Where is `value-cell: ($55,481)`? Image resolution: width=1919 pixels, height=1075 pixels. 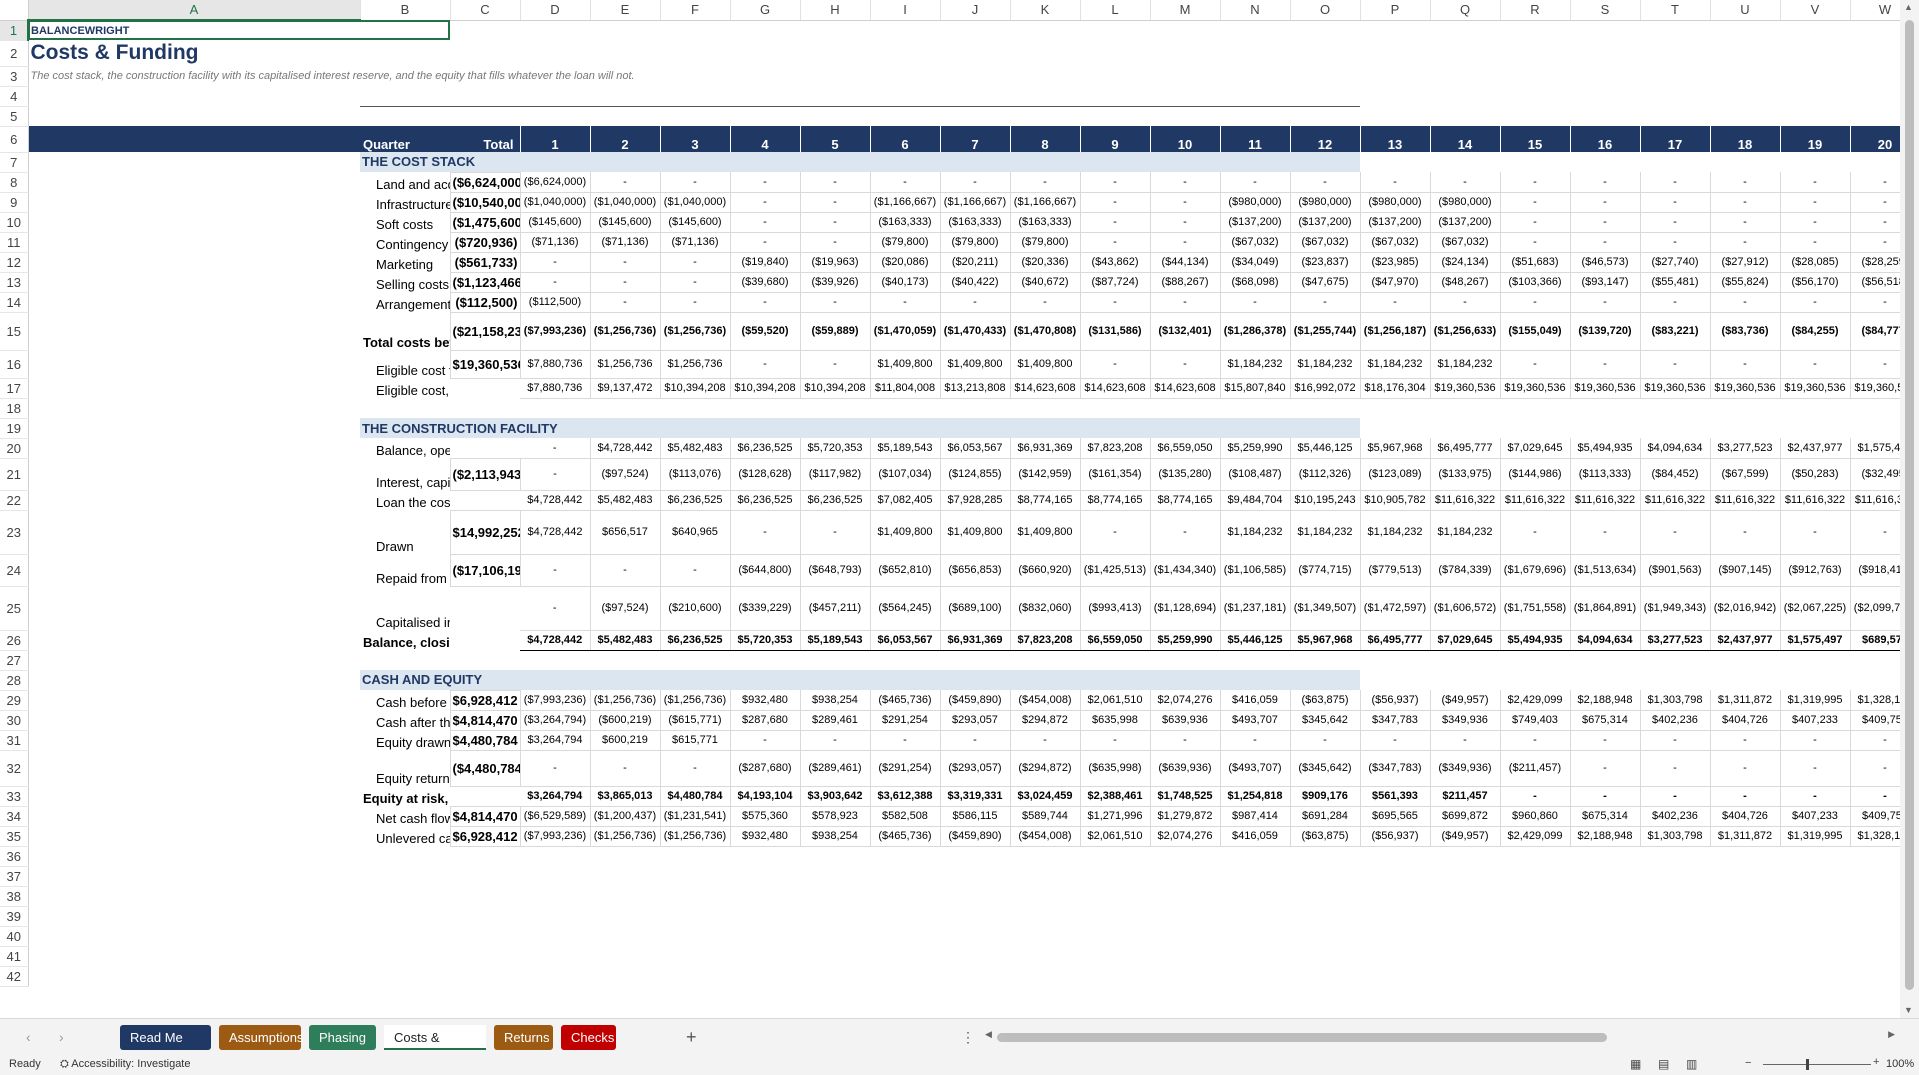
value-cell: ($55,481) is located at coordinates (1675, 282).